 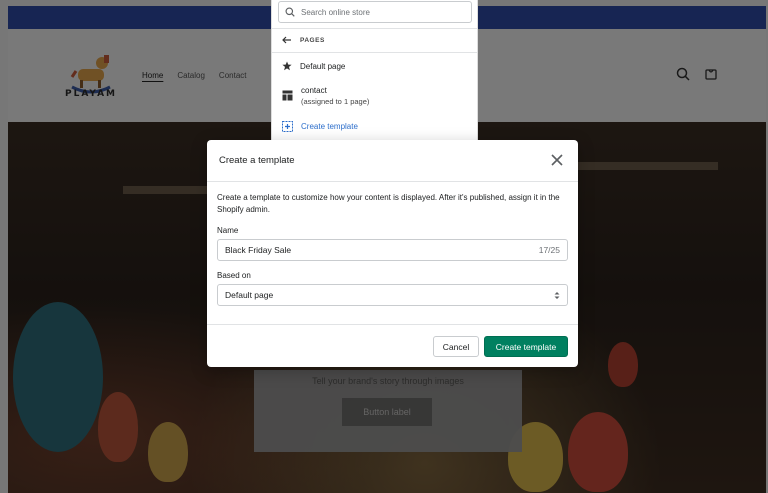 What do you see at coordinates (549, 250) in the screenshot?
I see `character-counter: 17/25` at bounding box center [549, 250].